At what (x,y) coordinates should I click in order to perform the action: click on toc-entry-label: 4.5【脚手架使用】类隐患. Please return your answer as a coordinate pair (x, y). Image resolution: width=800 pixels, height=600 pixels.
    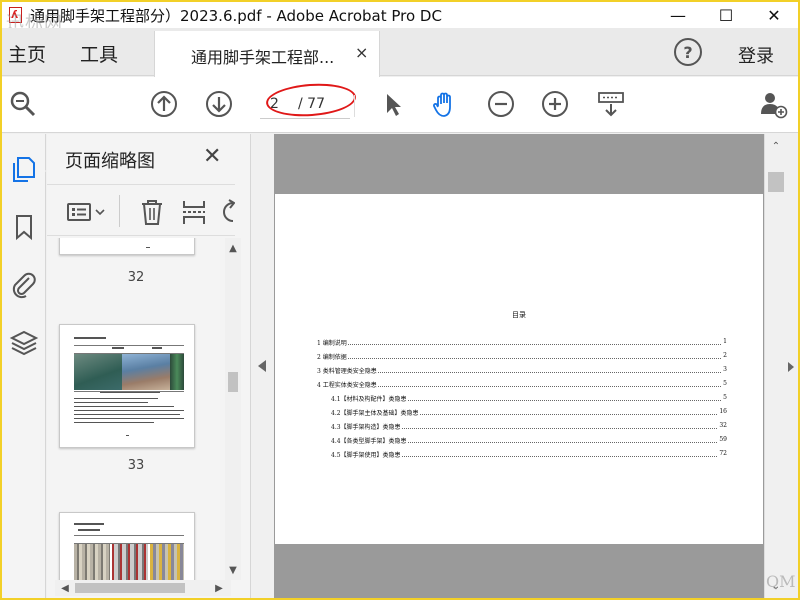
    Looking at the image, I should click on (366, 455).